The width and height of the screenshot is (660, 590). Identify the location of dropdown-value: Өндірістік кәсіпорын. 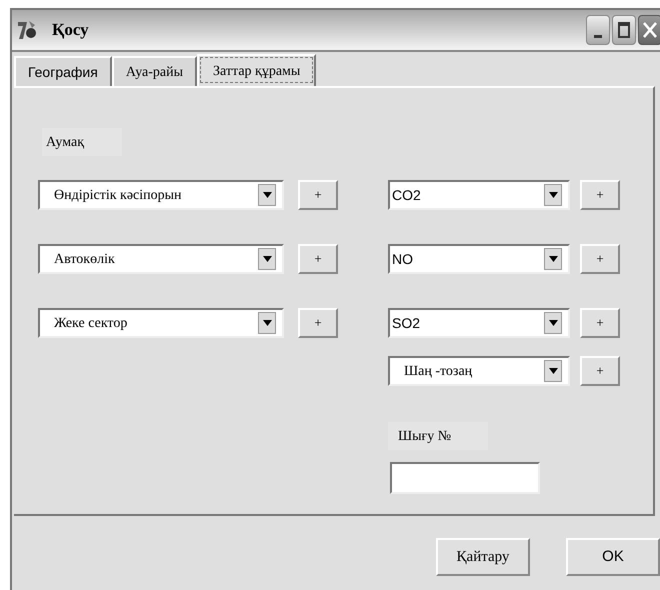
(118, 195).